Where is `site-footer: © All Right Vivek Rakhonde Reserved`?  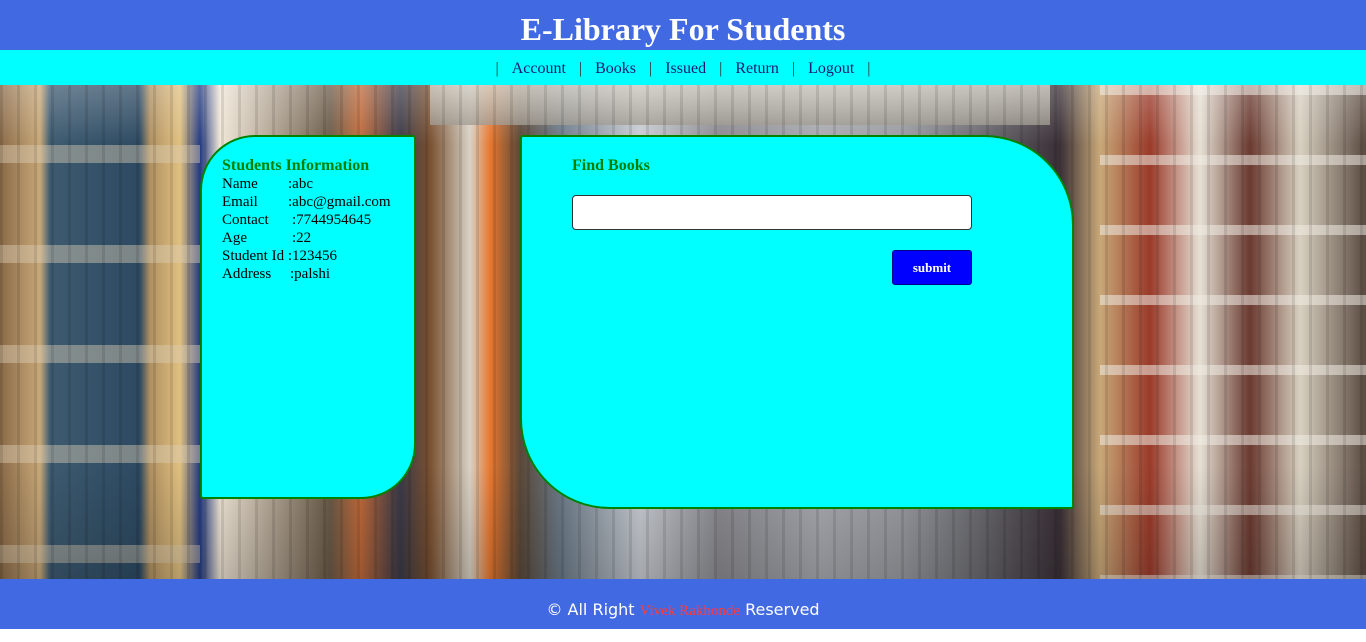
site-footer: © All Right Vivek Rakhonde Reserved is located at coordinates (683, 604).